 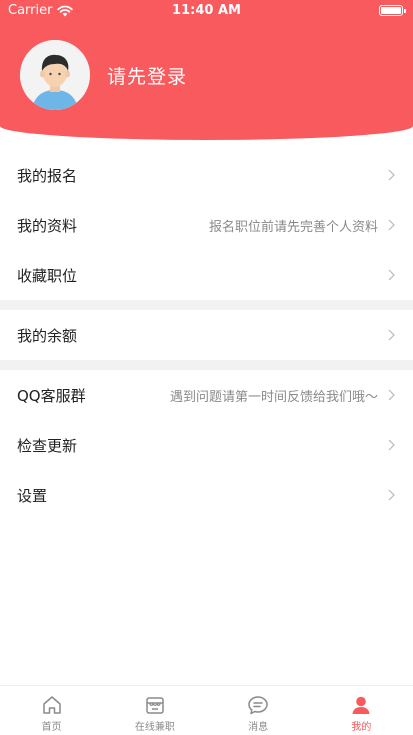 I want to click on menu-item-label: 收藏职位, so click(x=47, y=275).